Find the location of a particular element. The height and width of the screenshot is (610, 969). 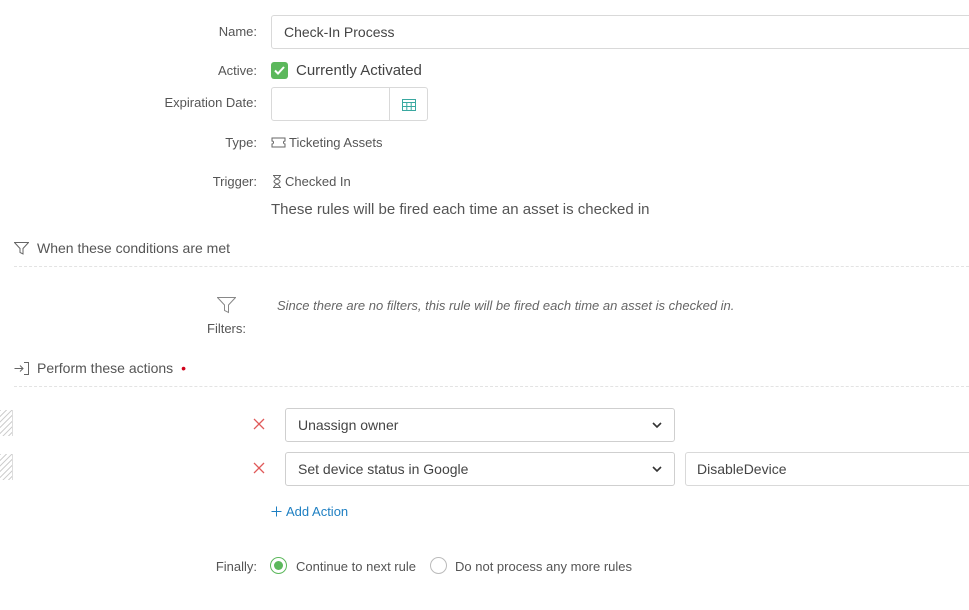

expiration-label: Expiration Date: is located at coordinates (211, 102).